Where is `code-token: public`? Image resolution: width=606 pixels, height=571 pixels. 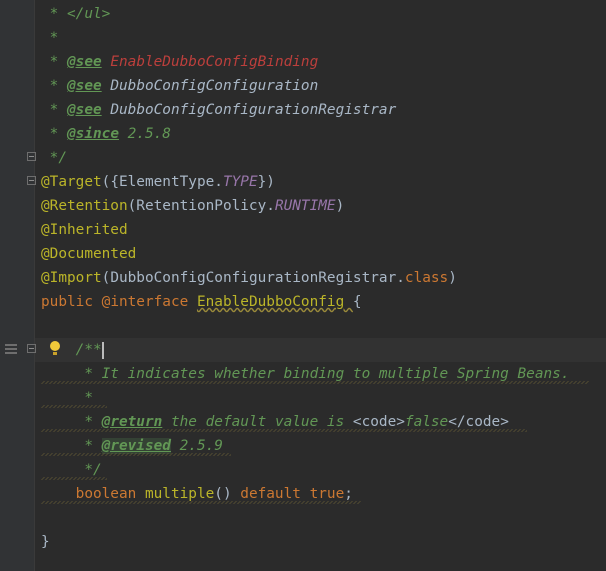 code-token: public is located at coordinates (71, 302).